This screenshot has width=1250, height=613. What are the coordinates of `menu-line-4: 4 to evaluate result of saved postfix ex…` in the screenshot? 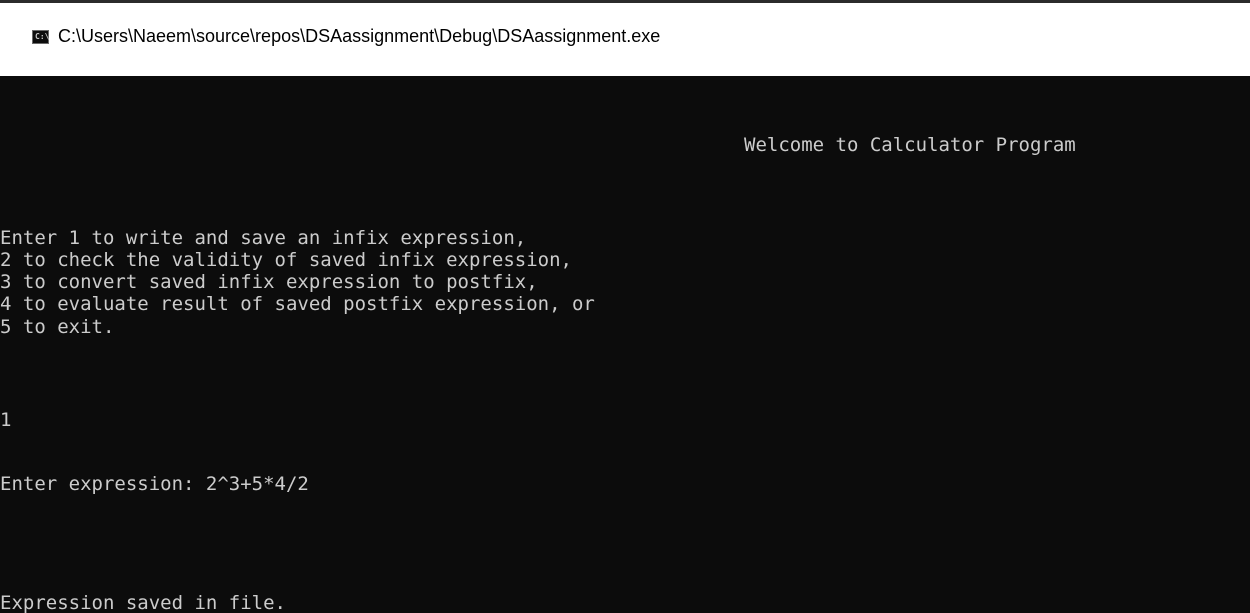 It's located at (297, 304).